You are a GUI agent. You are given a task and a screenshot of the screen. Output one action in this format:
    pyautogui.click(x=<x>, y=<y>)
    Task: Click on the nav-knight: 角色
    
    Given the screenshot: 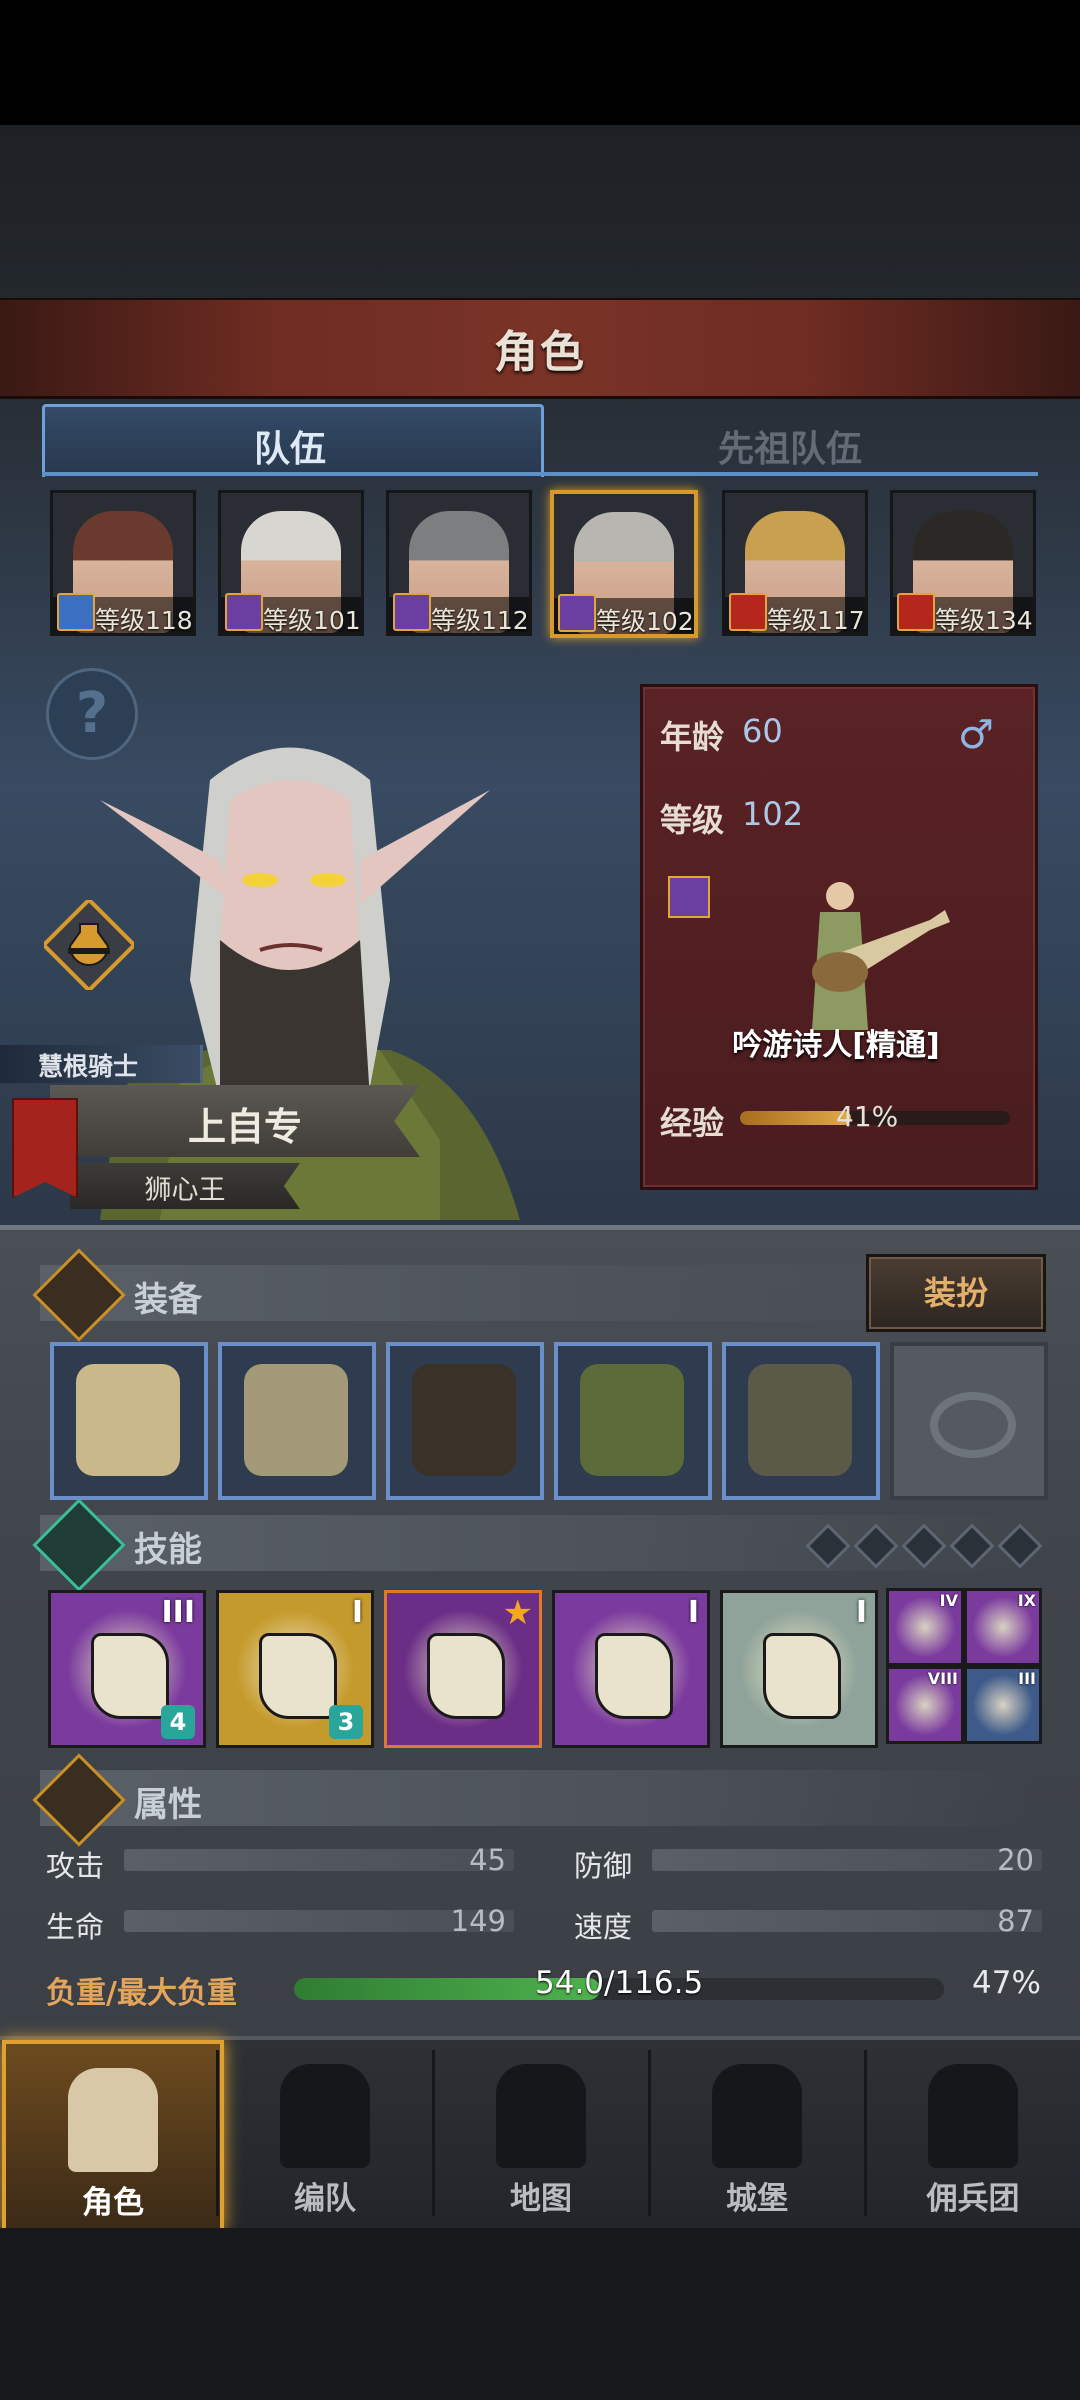 What is the action you would take?
    pyautogui.click(x=113, y=2136)
    